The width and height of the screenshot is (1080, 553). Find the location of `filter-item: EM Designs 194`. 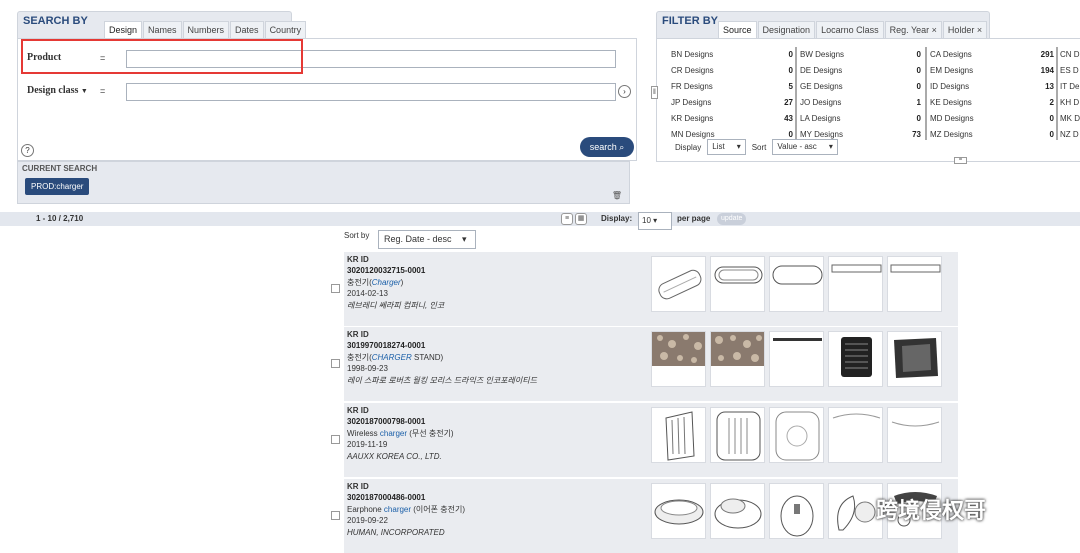

filter-item: EM Designs 194 is located at coordinates (992, 71).